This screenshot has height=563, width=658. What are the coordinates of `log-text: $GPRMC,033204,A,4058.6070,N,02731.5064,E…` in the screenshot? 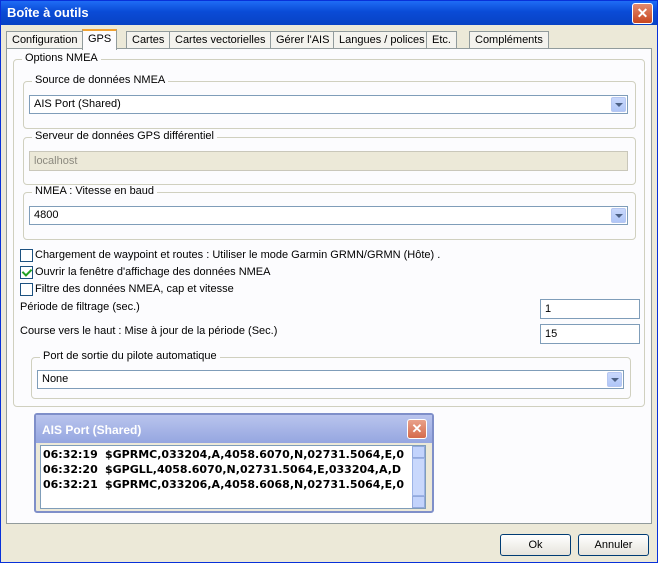 It's located at (254, 454).